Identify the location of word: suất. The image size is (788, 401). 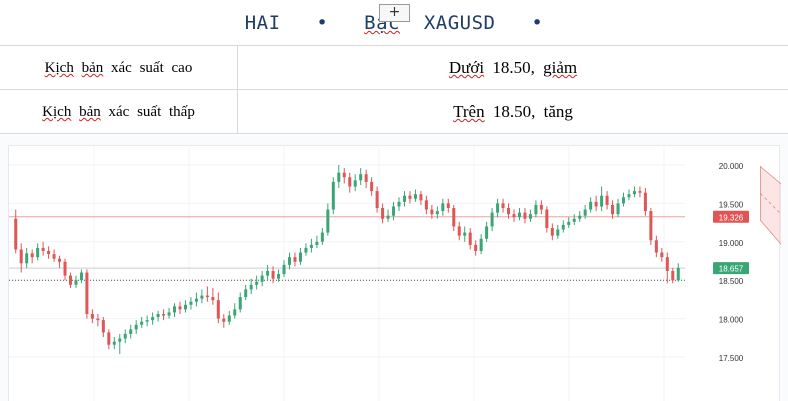
(151, 68).